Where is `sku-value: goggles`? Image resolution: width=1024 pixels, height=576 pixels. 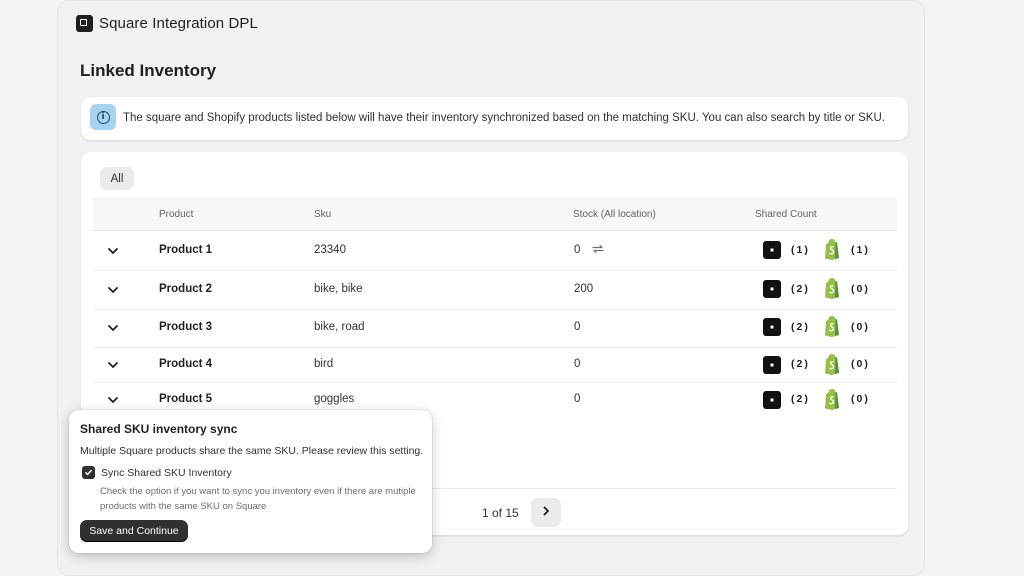 sku-value: goggles is located at coordinates (334, 399).